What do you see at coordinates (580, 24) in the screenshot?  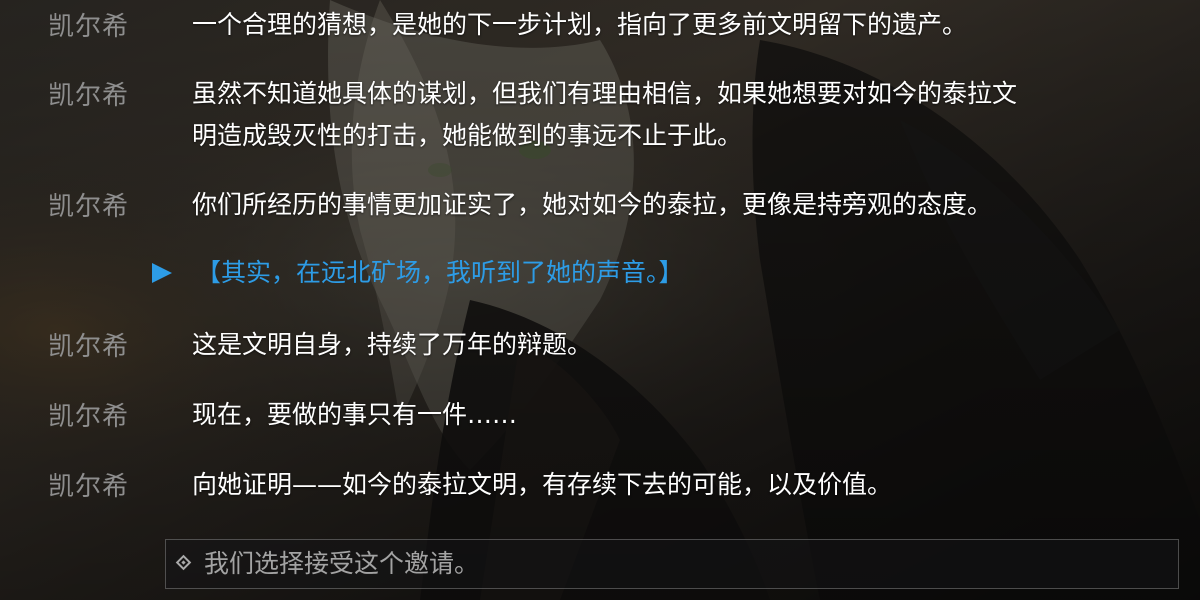 I see `dialogue-text: 一个合理的猜想，是她的下一步计划，指向了更多前文明留下的遗产。` at bounding box center [580, 24].